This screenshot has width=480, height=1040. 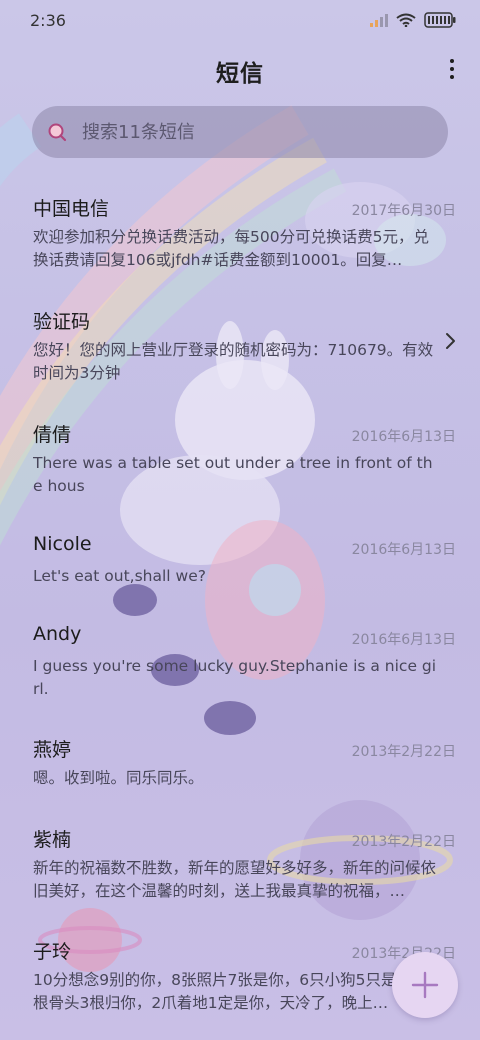 What do you see at coordinates (57, 132) in the screenshot?
I see `search-icon` at bounding box center [57, 132].